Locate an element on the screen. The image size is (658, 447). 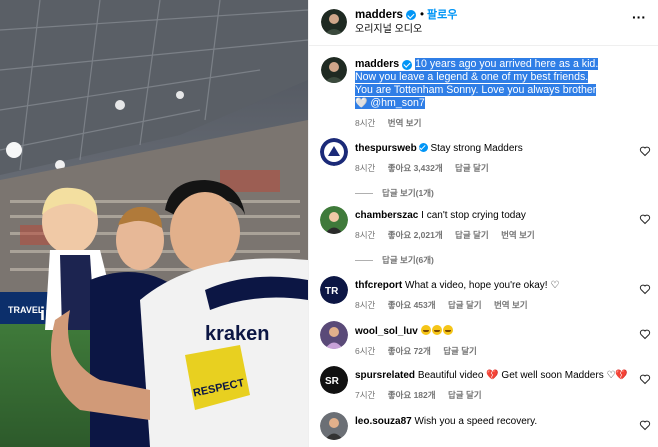
comment-likes: 좋아요 3,432개 is located at coordinates (415, 168).